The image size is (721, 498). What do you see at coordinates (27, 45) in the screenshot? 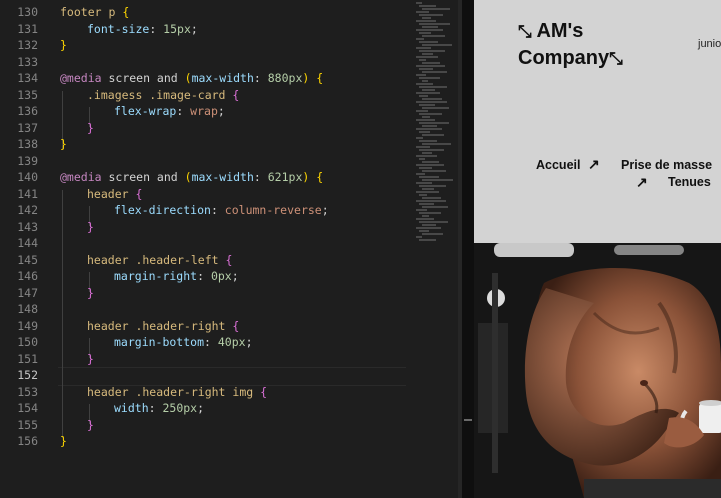
I see `line-number: 132` at bounding box center [27, 45].